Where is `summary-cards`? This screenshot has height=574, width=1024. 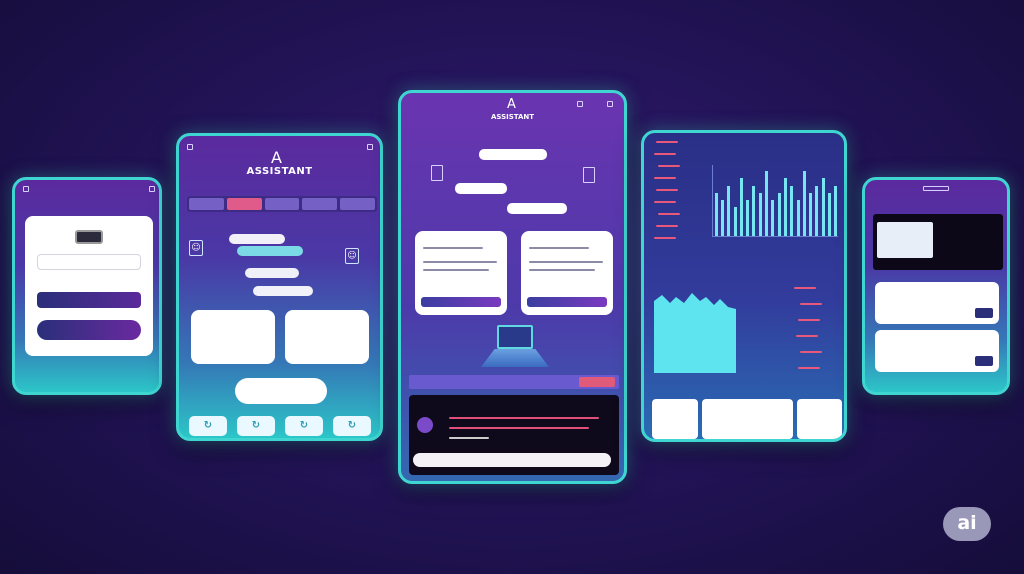 summary-cards is located at coordinates (747, 419).